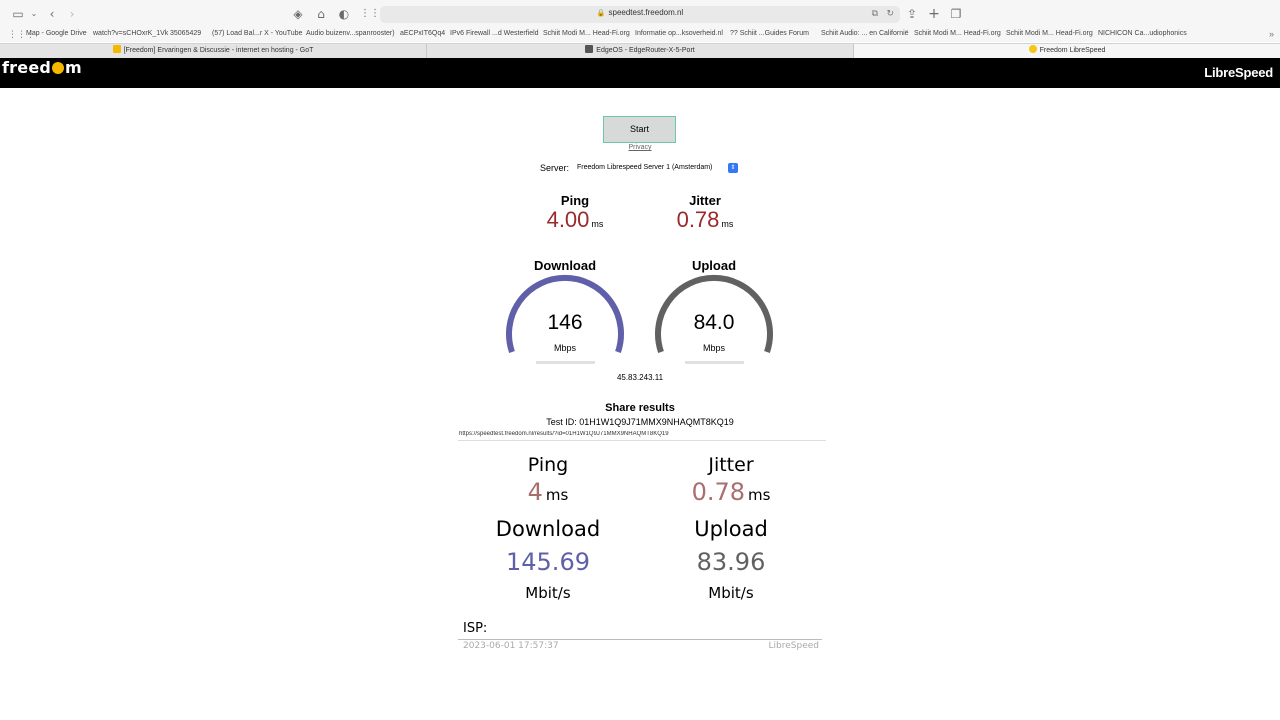  Describe the element at coordinates (185, 33) in the screenshot. I see `bookmark-item: 35065429` at that location.